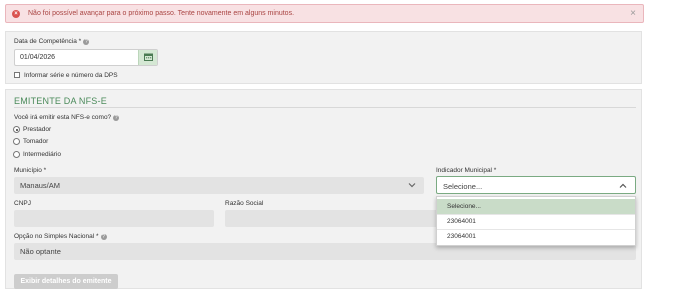 The height and width of the screenshot is (289, 690). Describe the element at coordinates (16, 141) in the screenshot. I see `radio-tomador` at that location.